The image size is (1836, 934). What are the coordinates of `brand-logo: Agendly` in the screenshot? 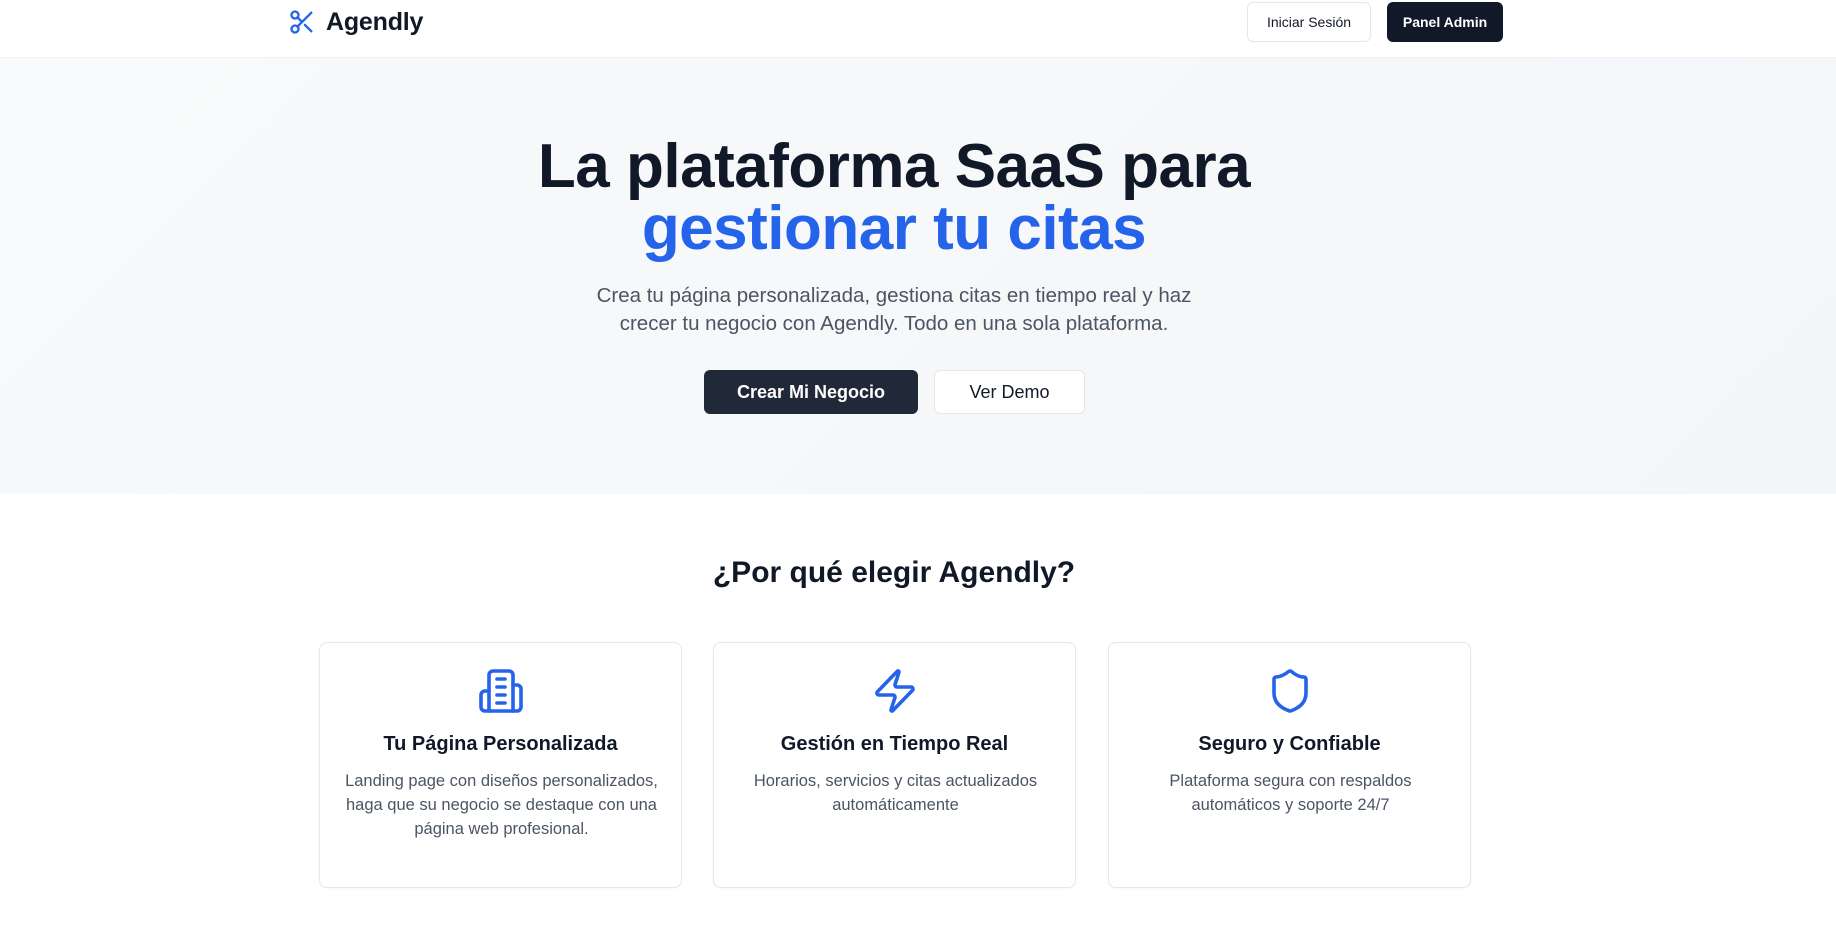 It's located at (355, 22).